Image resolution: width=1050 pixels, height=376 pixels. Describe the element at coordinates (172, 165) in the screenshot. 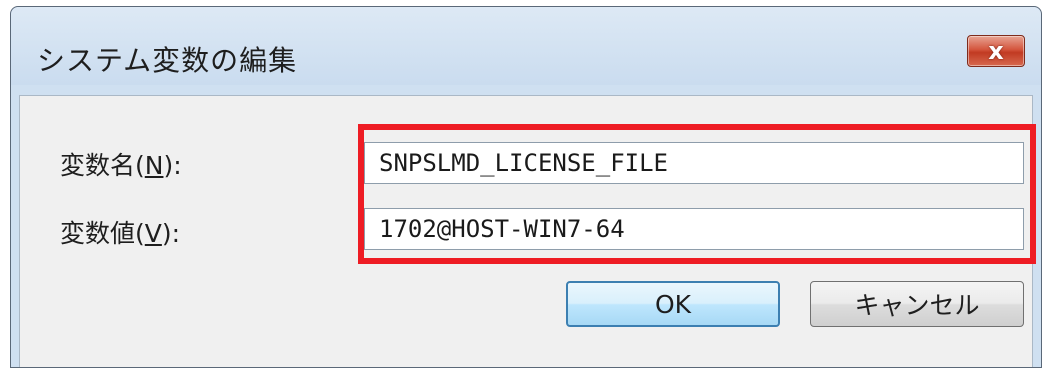

I see `variable-name-label-suffix: ):` at that location.